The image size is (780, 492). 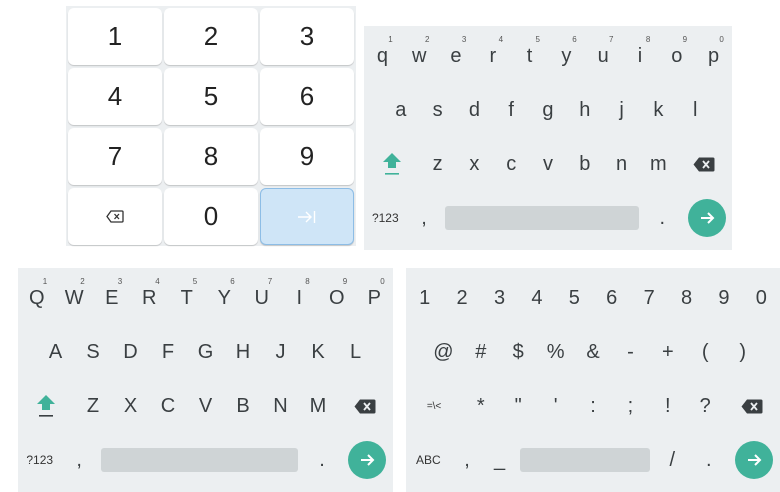 I want to click on key-digit-9: 9, so click(x=723, y=298).